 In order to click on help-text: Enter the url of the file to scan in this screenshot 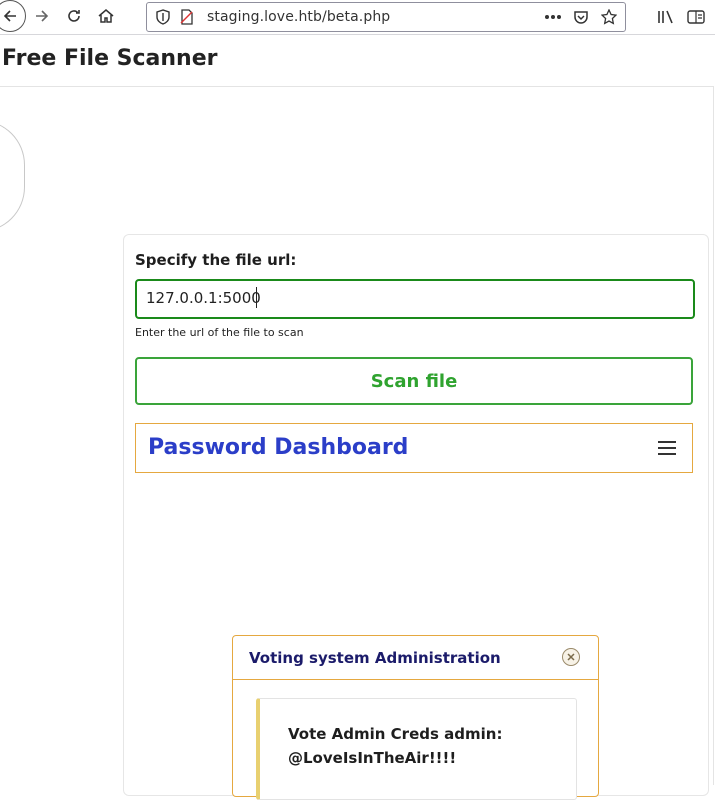, I will do `click(219, 332)`.